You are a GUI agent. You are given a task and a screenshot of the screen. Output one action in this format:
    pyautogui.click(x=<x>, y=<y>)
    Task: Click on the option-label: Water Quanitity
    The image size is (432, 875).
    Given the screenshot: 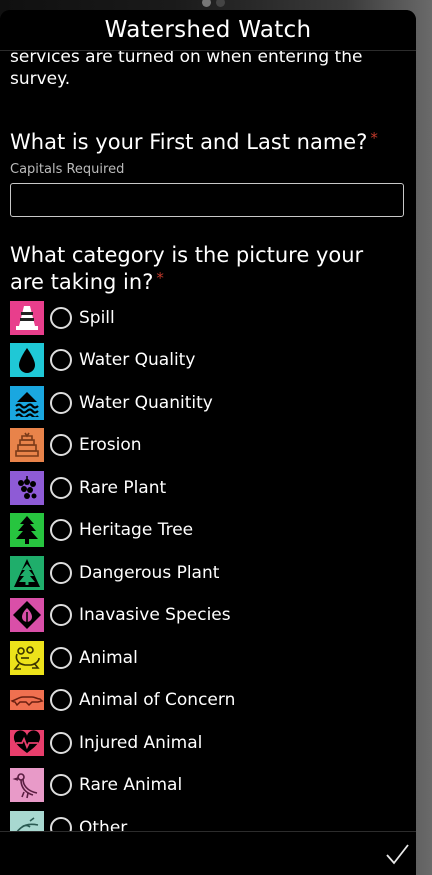 What is the action you would take?
    pyautogui.click(x=146, y=403)
    